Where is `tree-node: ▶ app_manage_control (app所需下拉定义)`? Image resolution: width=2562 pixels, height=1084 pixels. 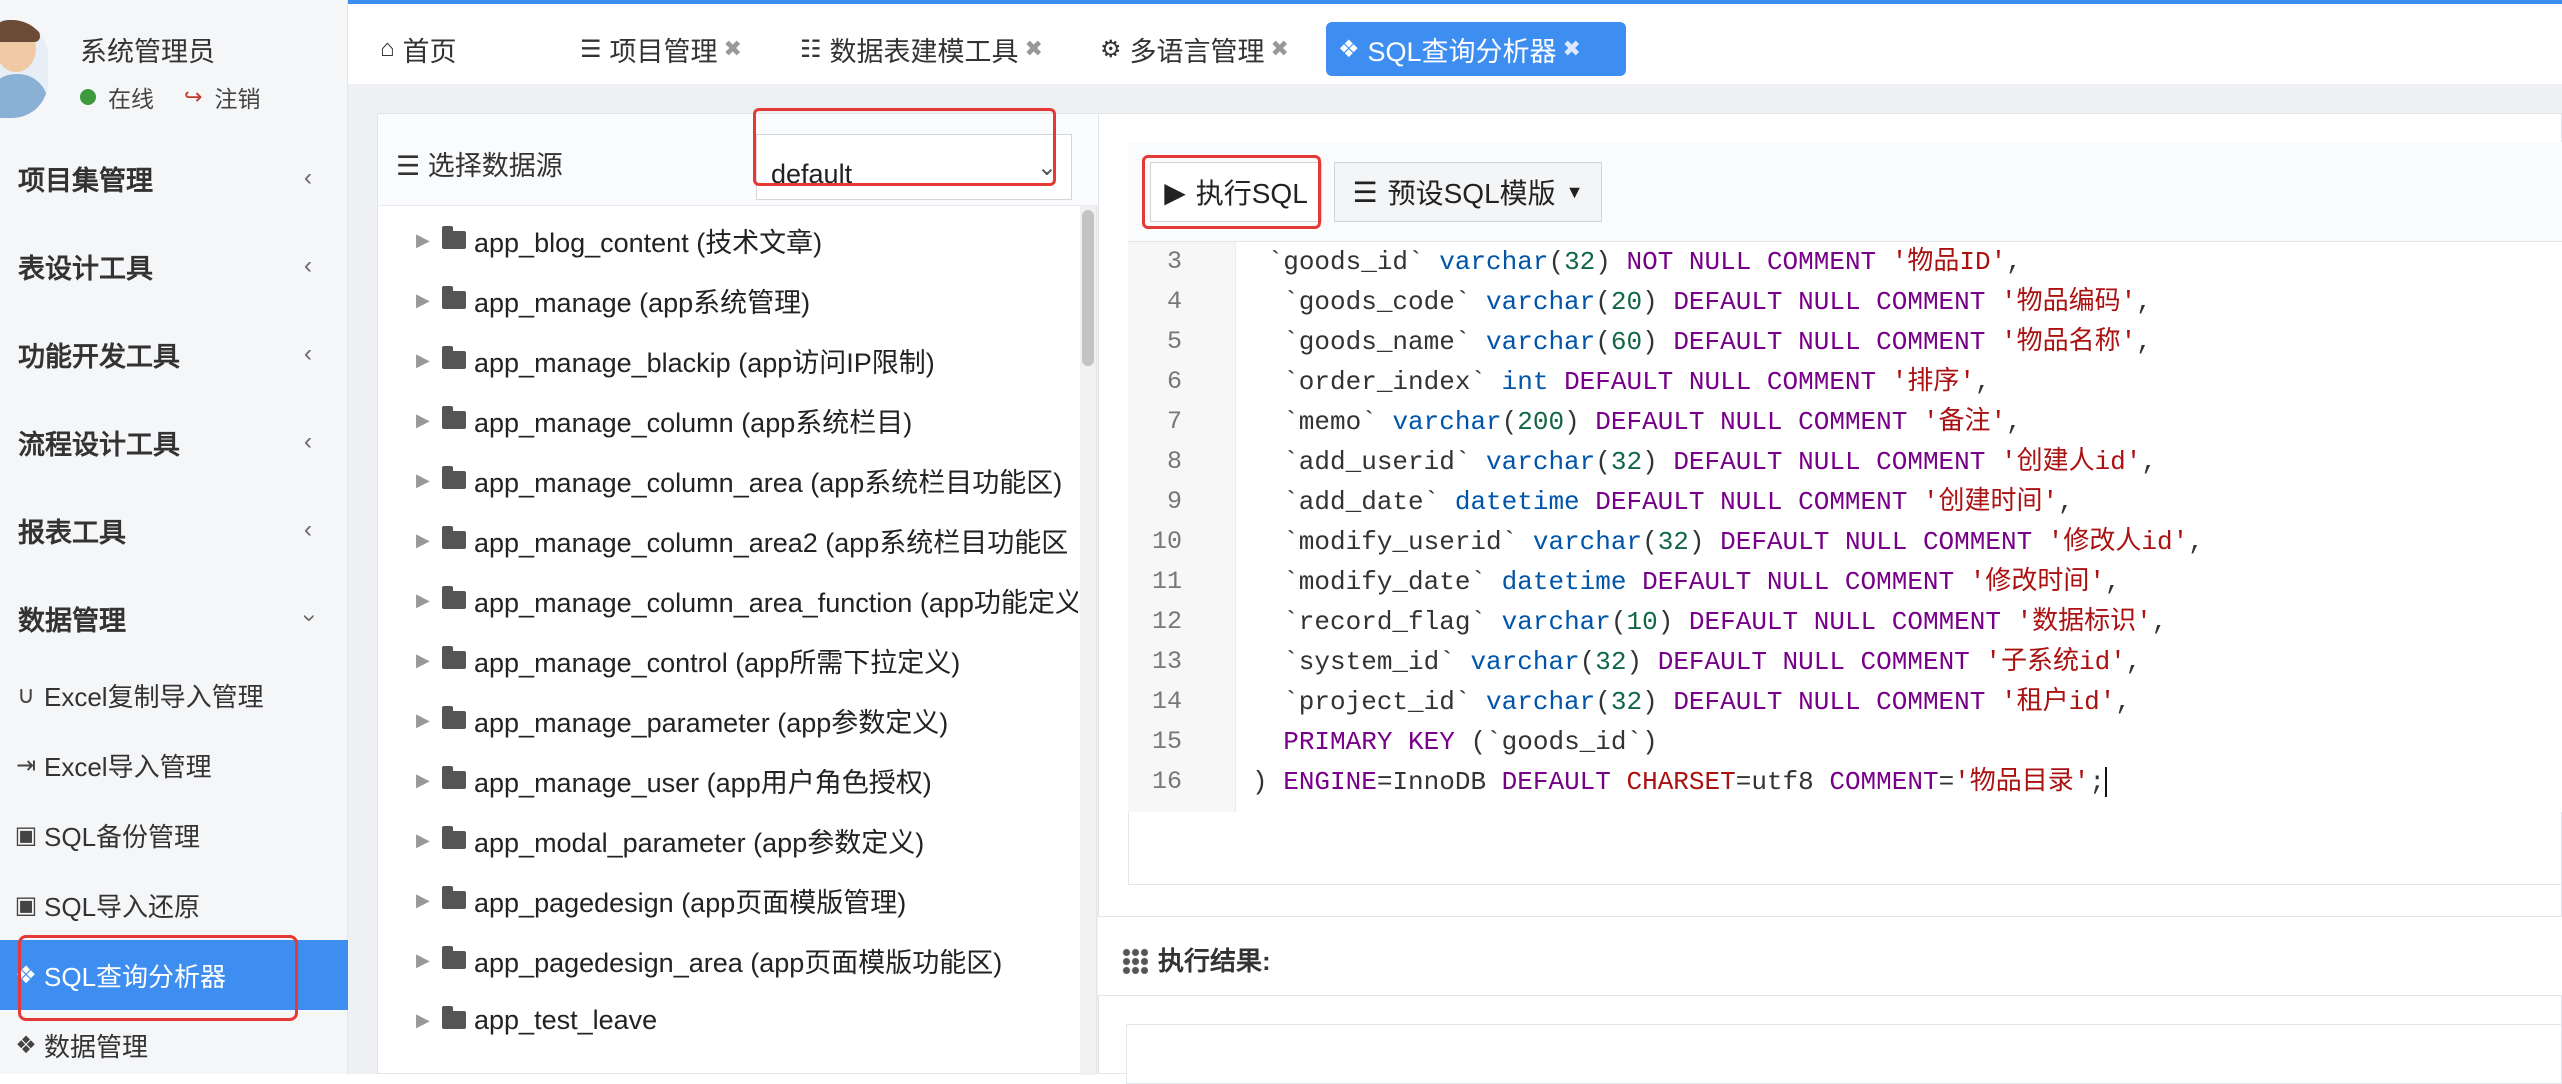
tree-node: ▶ app_manage_control (app所需下拉定义) is located at coordinates (688, 660).